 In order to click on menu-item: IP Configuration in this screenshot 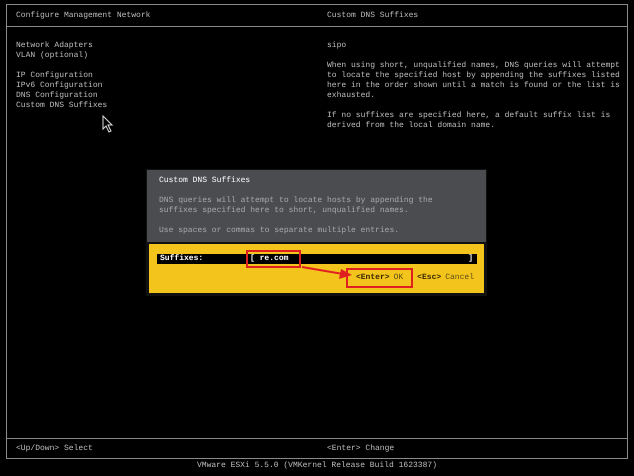, I will do `click(54, 76)`.